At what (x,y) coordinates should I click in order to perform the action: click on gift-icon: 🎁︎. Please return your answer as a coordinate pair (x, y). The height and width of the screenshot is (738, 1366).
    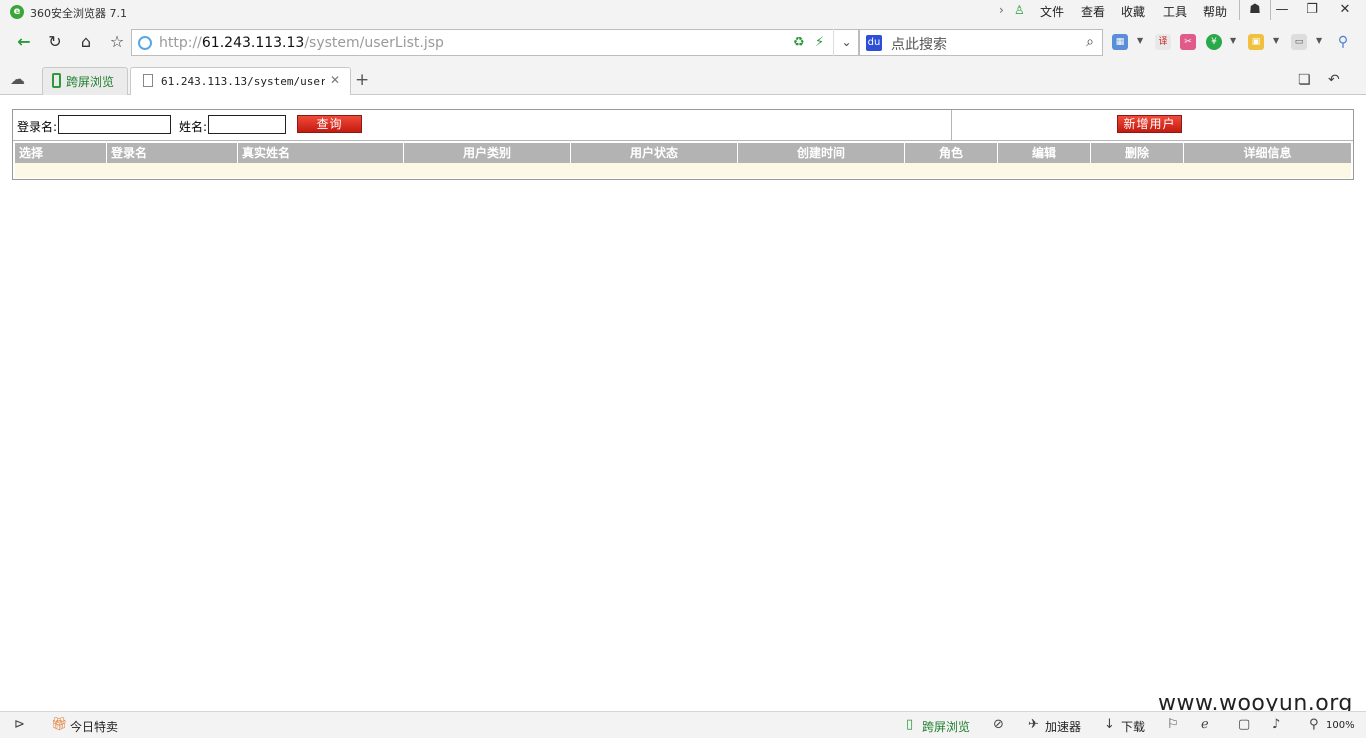
    Looking at the image, I should click on (59, 724).